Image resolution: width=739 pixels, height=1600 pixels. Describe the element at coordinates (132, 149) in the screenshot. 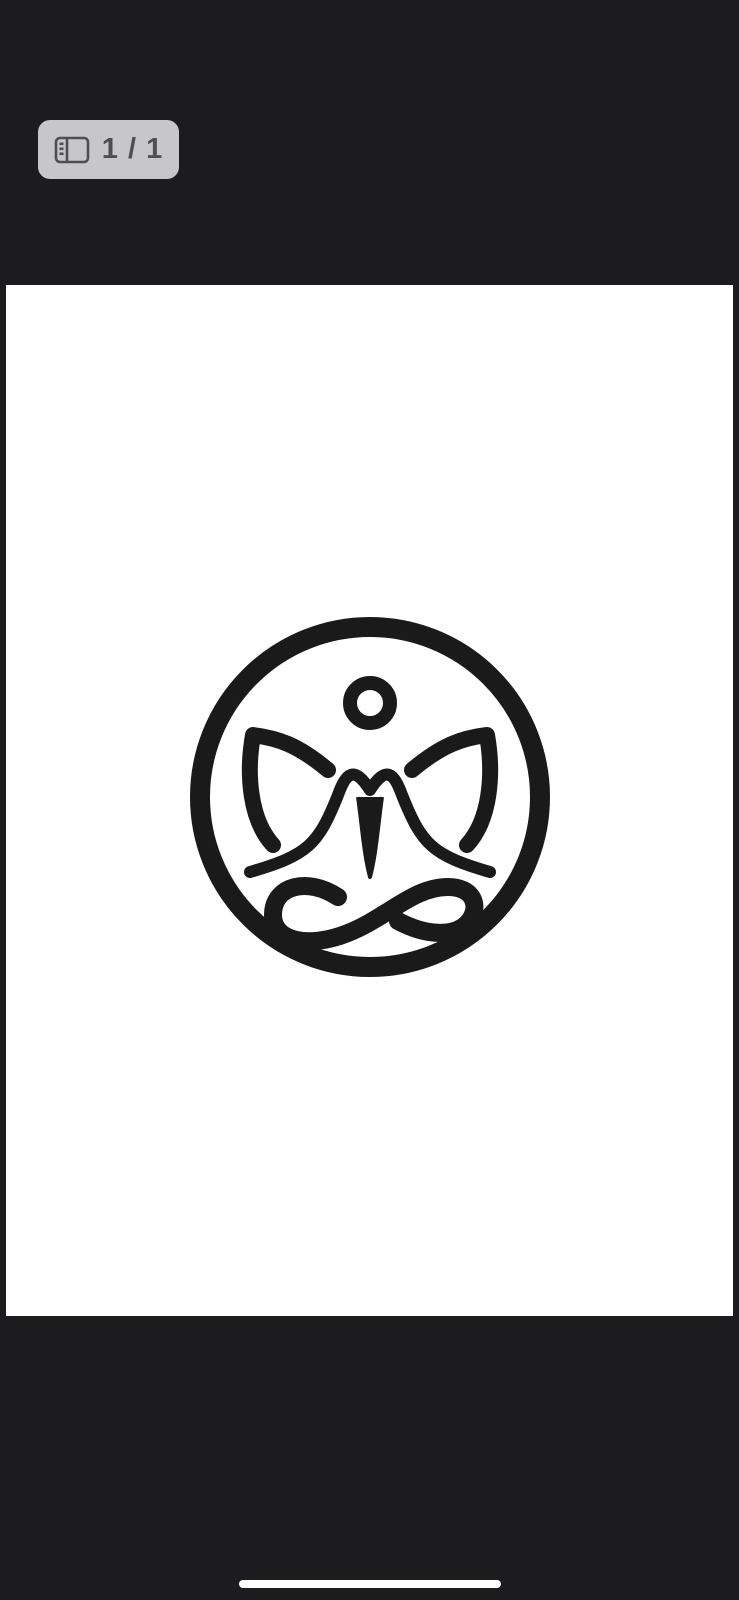

I see `page-count-label: 1 / 1` at that location.